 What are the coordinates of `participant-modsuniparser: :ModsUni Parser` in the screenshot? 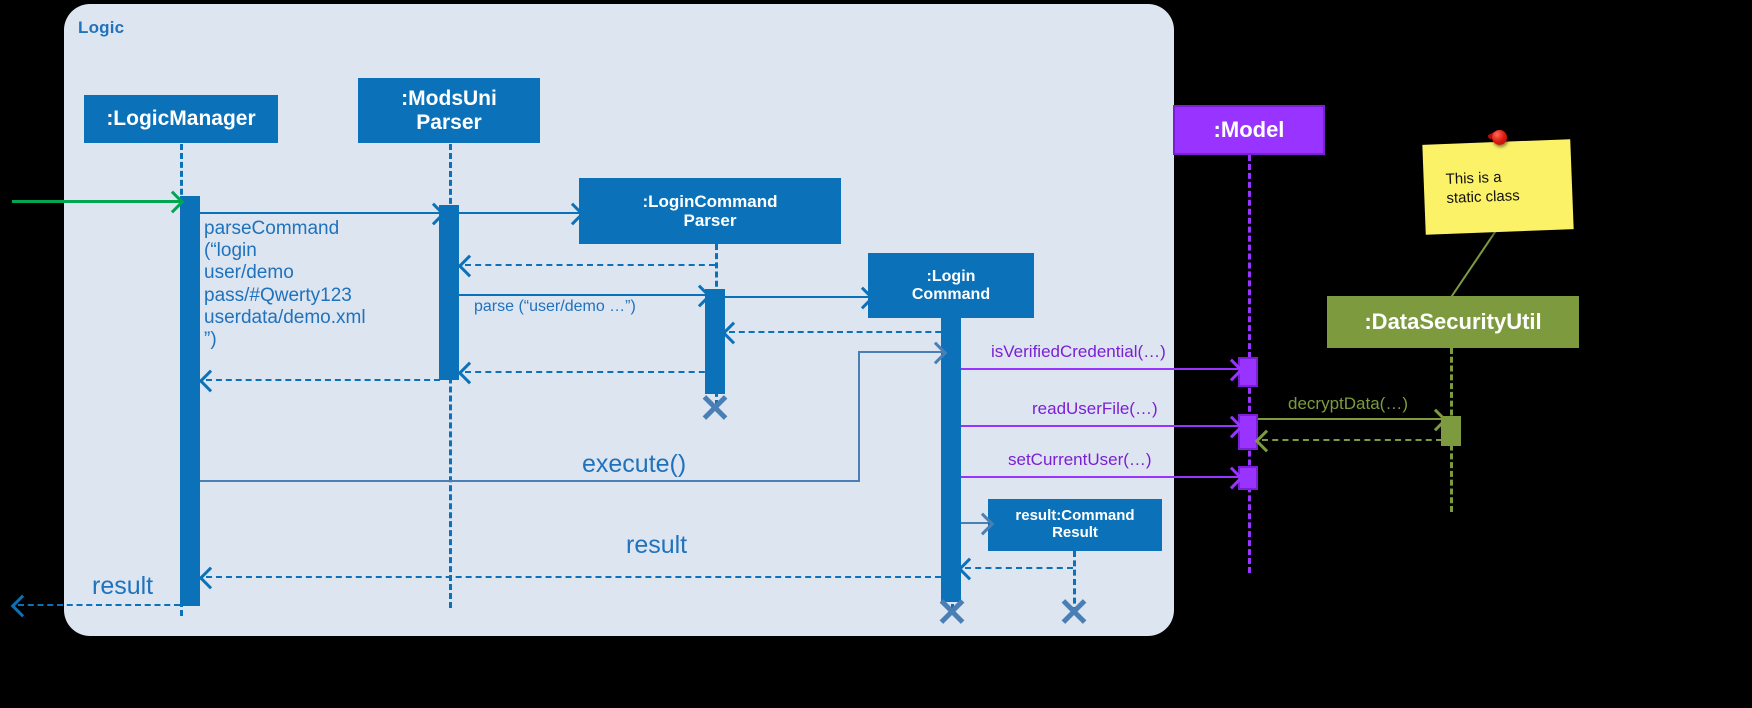 It's located at (449, 110).